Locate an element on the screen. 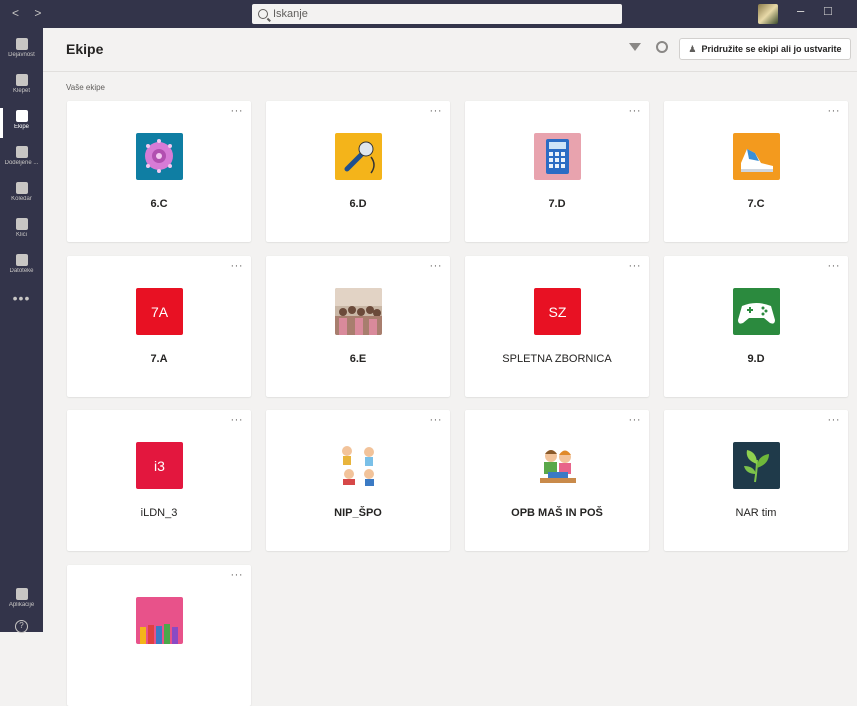 The image size is (857, 706). rail-label: Koledar is located at coordinates (21, 199).